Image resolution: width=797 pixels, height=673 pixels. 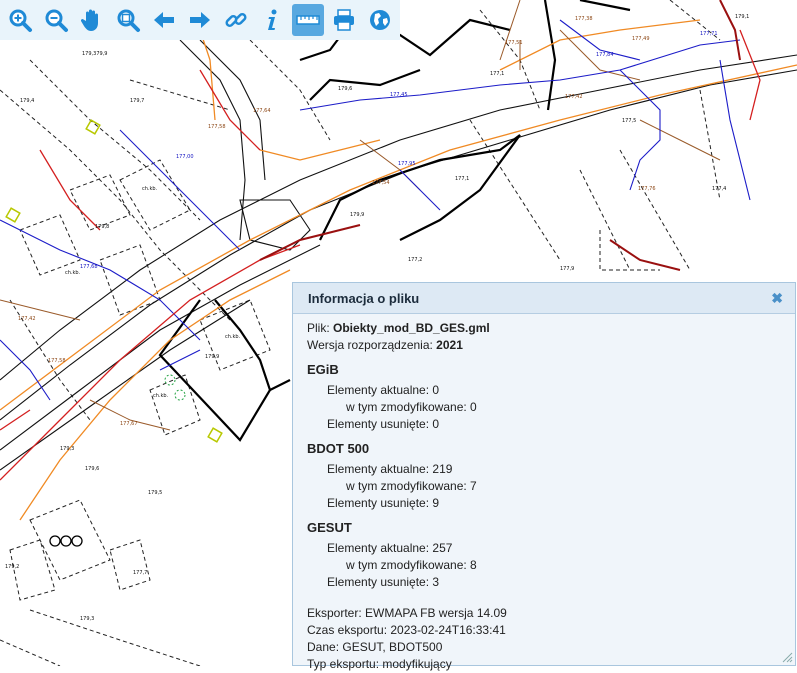 I want to click on elev-label: 177,76, so click(x=647, y=189).